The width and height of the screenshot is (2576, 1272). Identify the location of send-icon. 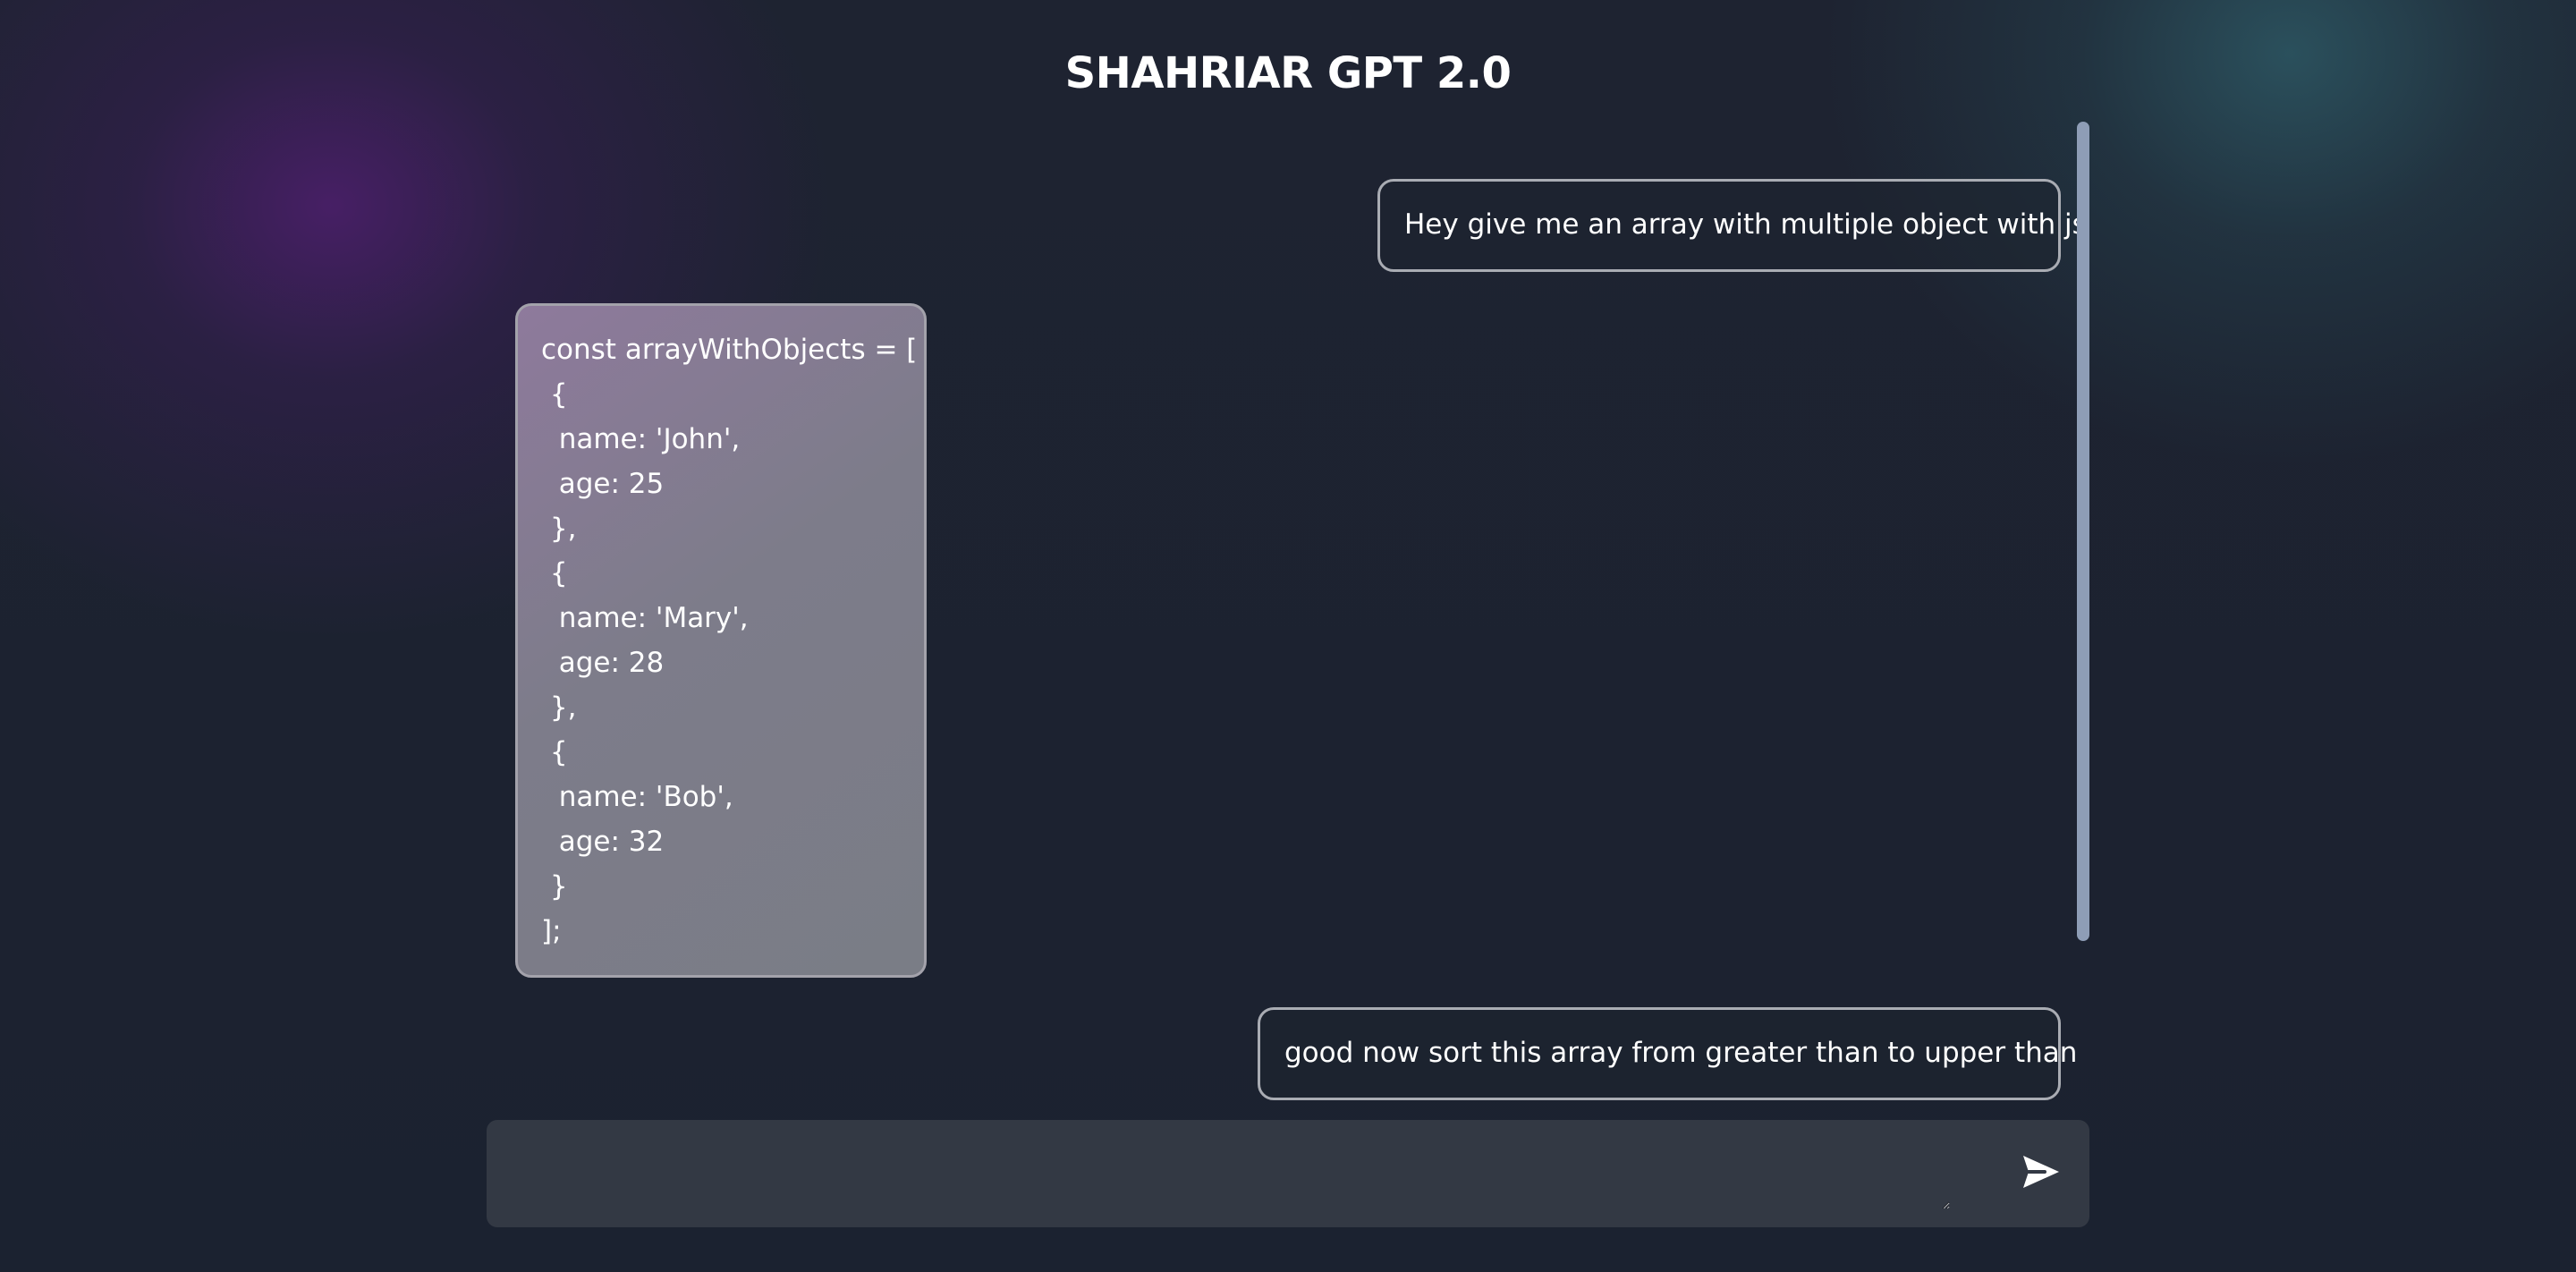
(2041, 1172).